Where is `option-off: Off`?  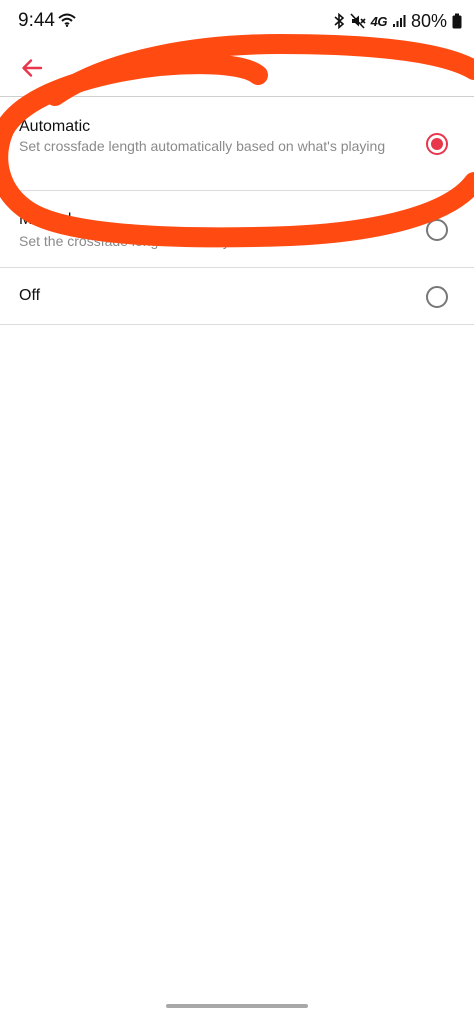 option-off: Off is located at coordinates (237, 296).